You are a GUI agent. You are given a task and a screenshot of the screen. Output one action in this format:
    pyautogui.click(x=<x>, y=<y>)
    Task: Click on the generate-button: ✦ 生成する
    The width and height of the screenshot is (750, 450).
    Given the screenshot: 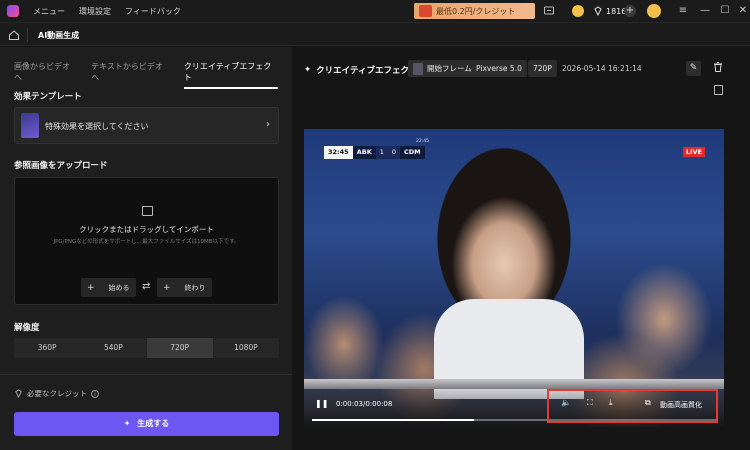 What is the action you would take?
    pyautogui.click(x=146, y=424)
    